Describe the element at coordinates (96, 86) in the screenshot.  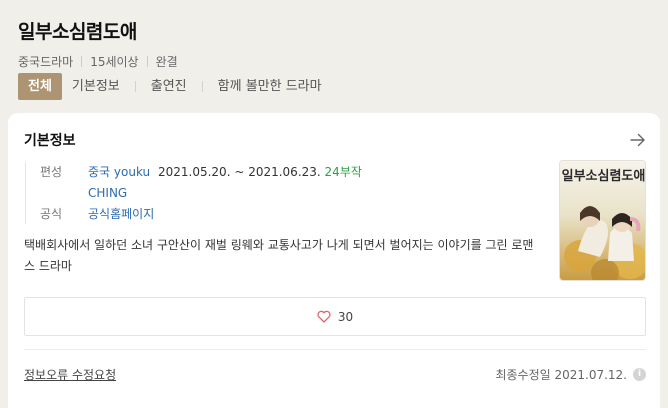
I see `tab-basic-info: 기본정보` at that location.